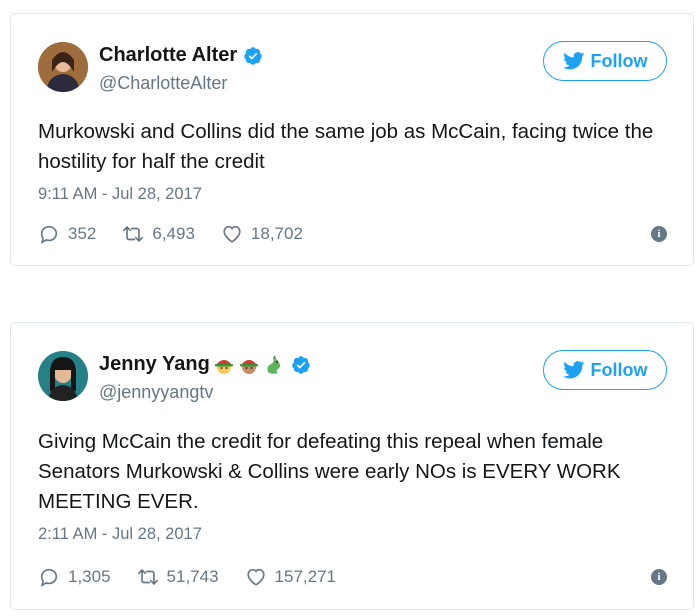 This screenshot has height=616, width=700. Describe the element at coordinates (274, 364) in the screenshot. I see `dragon-emoji-icon` at that location.